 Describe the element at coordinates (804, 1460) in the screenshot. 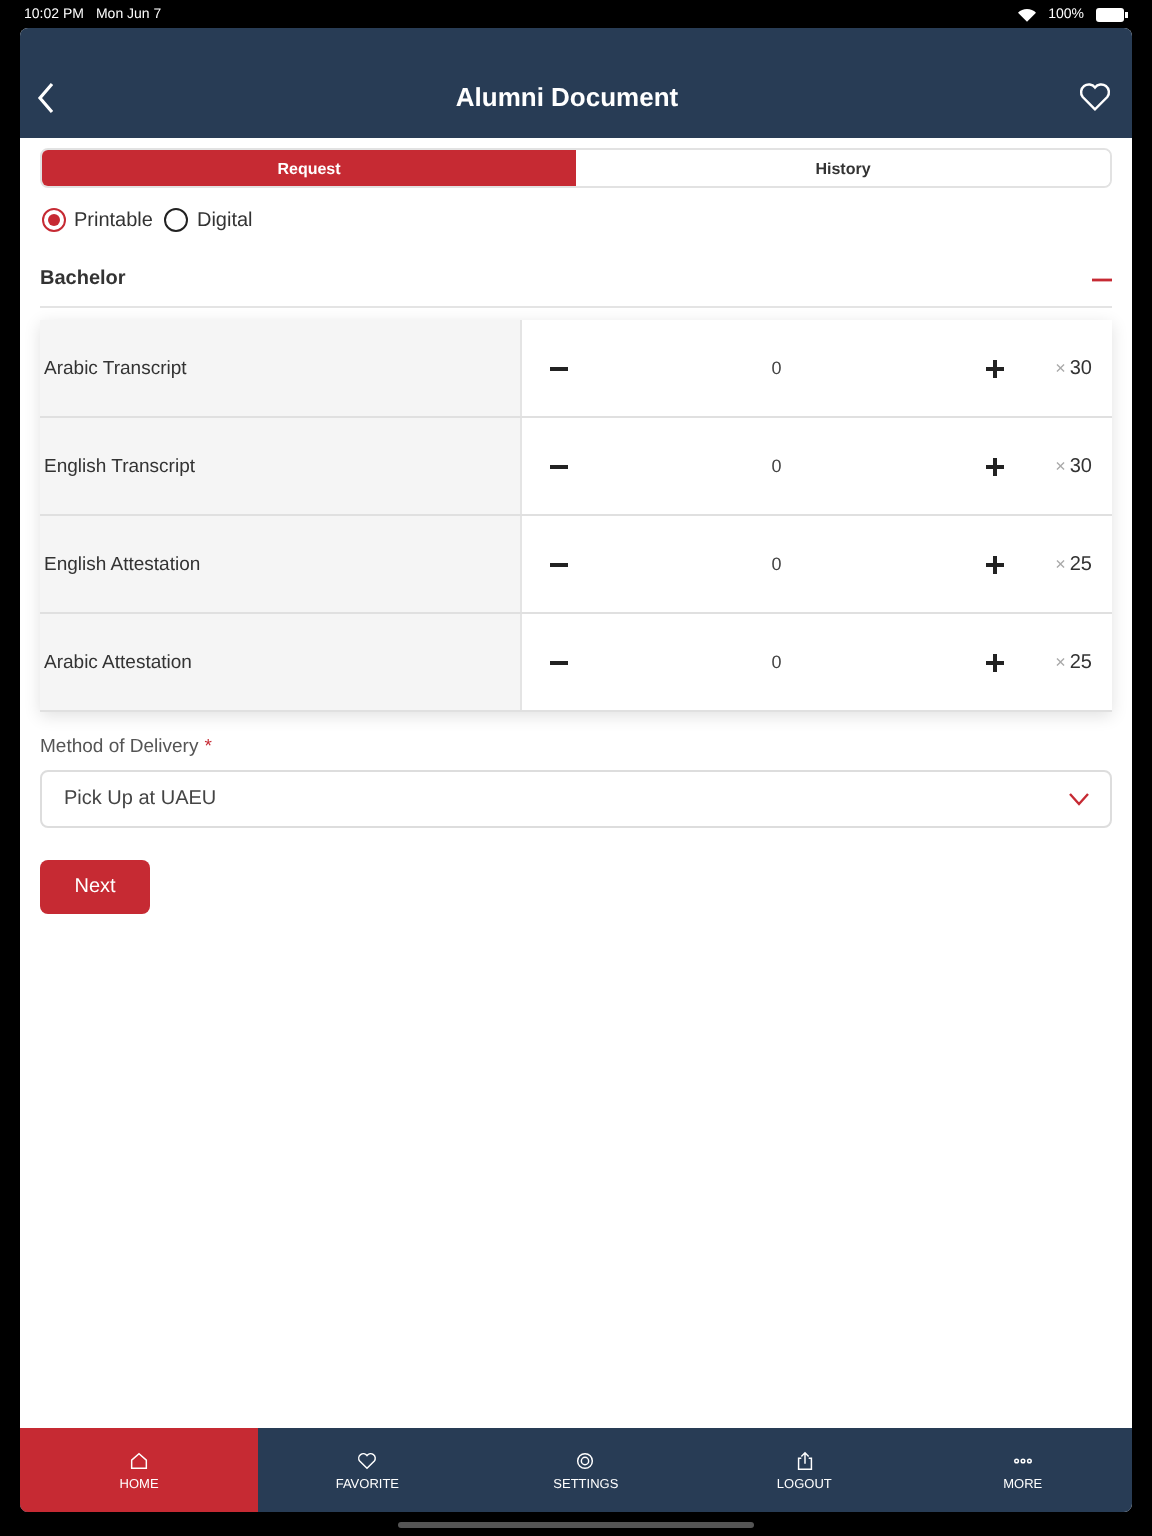

I see `share-icon` at that location.